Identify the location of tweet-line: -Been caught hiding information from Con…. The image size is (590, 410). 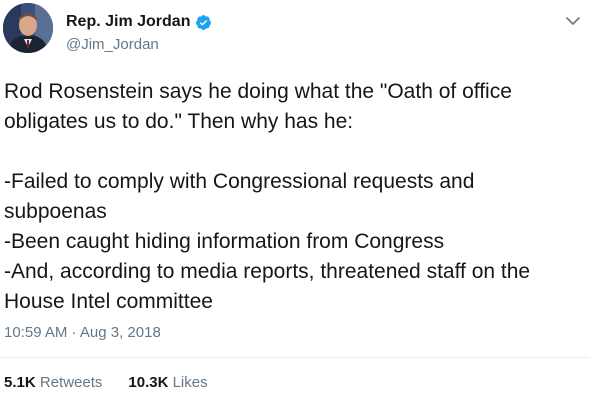
(224, 241).